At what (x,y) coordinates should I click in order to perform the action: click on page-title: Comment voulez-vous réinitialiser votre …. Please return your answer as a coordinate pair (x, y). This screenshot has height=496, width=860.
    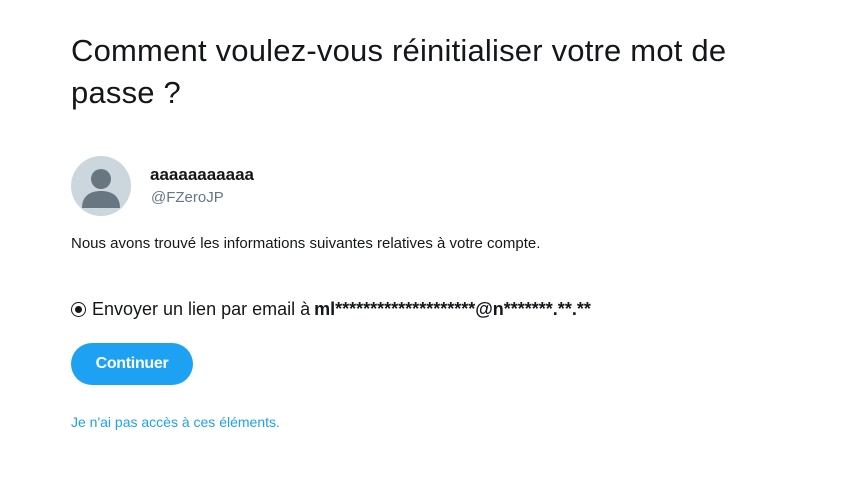
    Looking at the image, I should click on (399, 71).